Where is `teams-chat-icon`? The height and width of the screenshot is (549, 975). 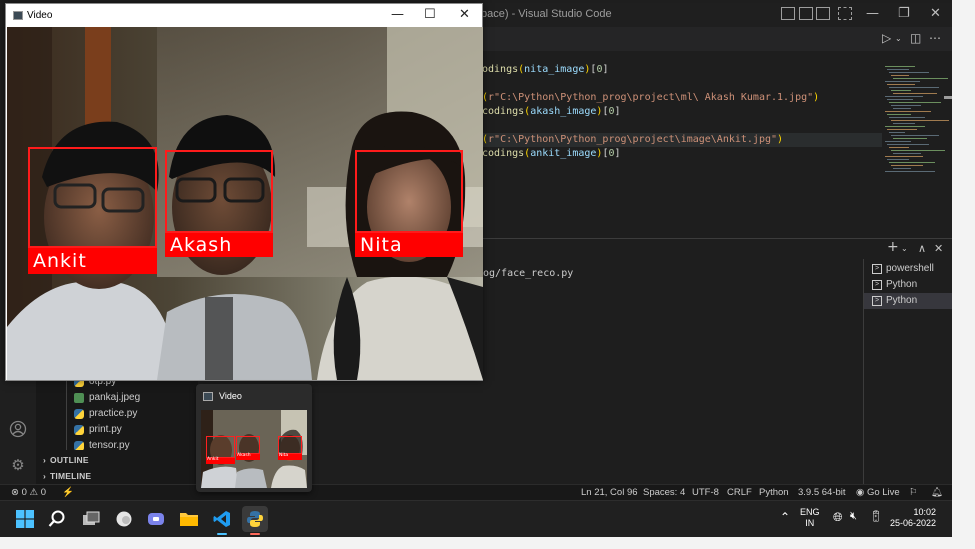
teams-chat-icon is located at coordinates (156, 519).